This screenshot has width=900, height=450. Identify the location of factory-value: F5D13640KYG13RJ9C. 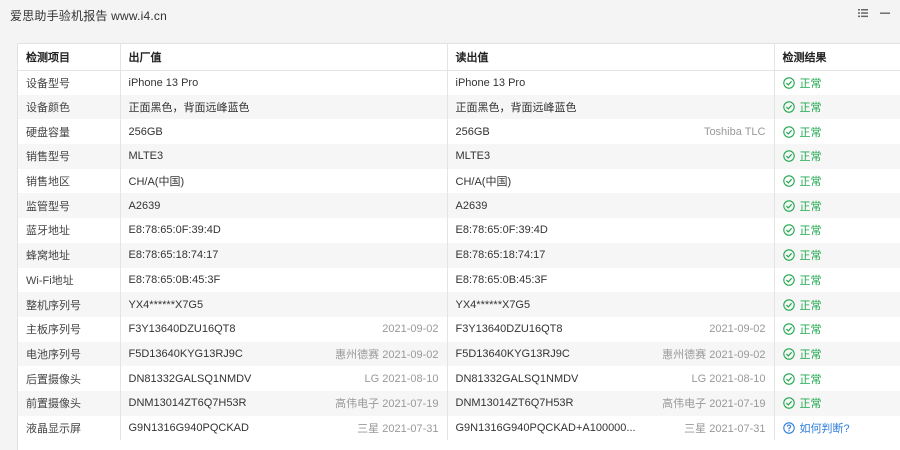
(185, 353).